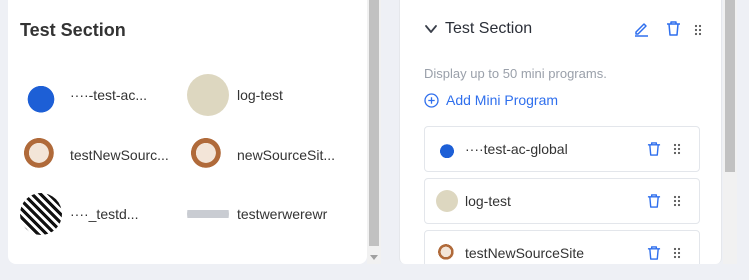  I want to click on preview-section-title: Test Section, so click(73, 30).